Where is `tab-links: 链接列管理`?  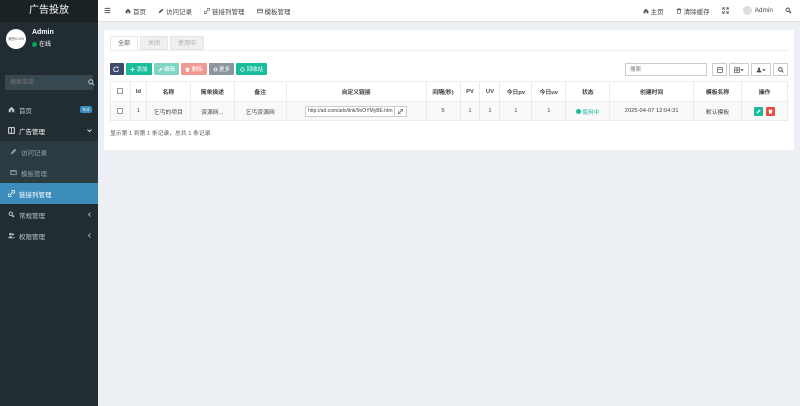
tab-links: 链接列管理 is located at coordinates (224, 11).